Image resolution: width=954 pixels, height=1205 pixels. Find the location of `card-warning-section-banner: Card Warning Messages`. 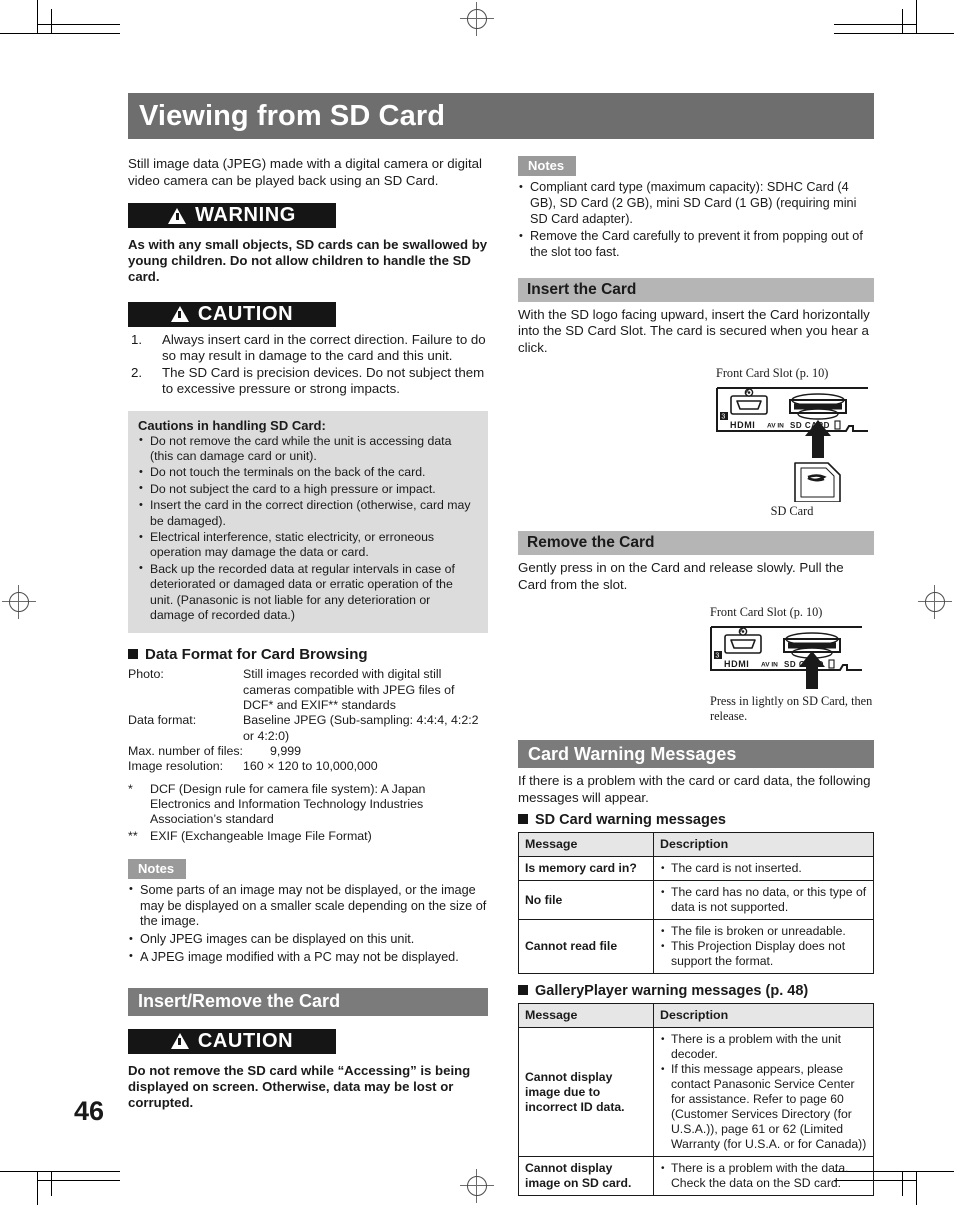

card-warning-section-banner: Card Warning Messages is located at coordinates (696, 754).